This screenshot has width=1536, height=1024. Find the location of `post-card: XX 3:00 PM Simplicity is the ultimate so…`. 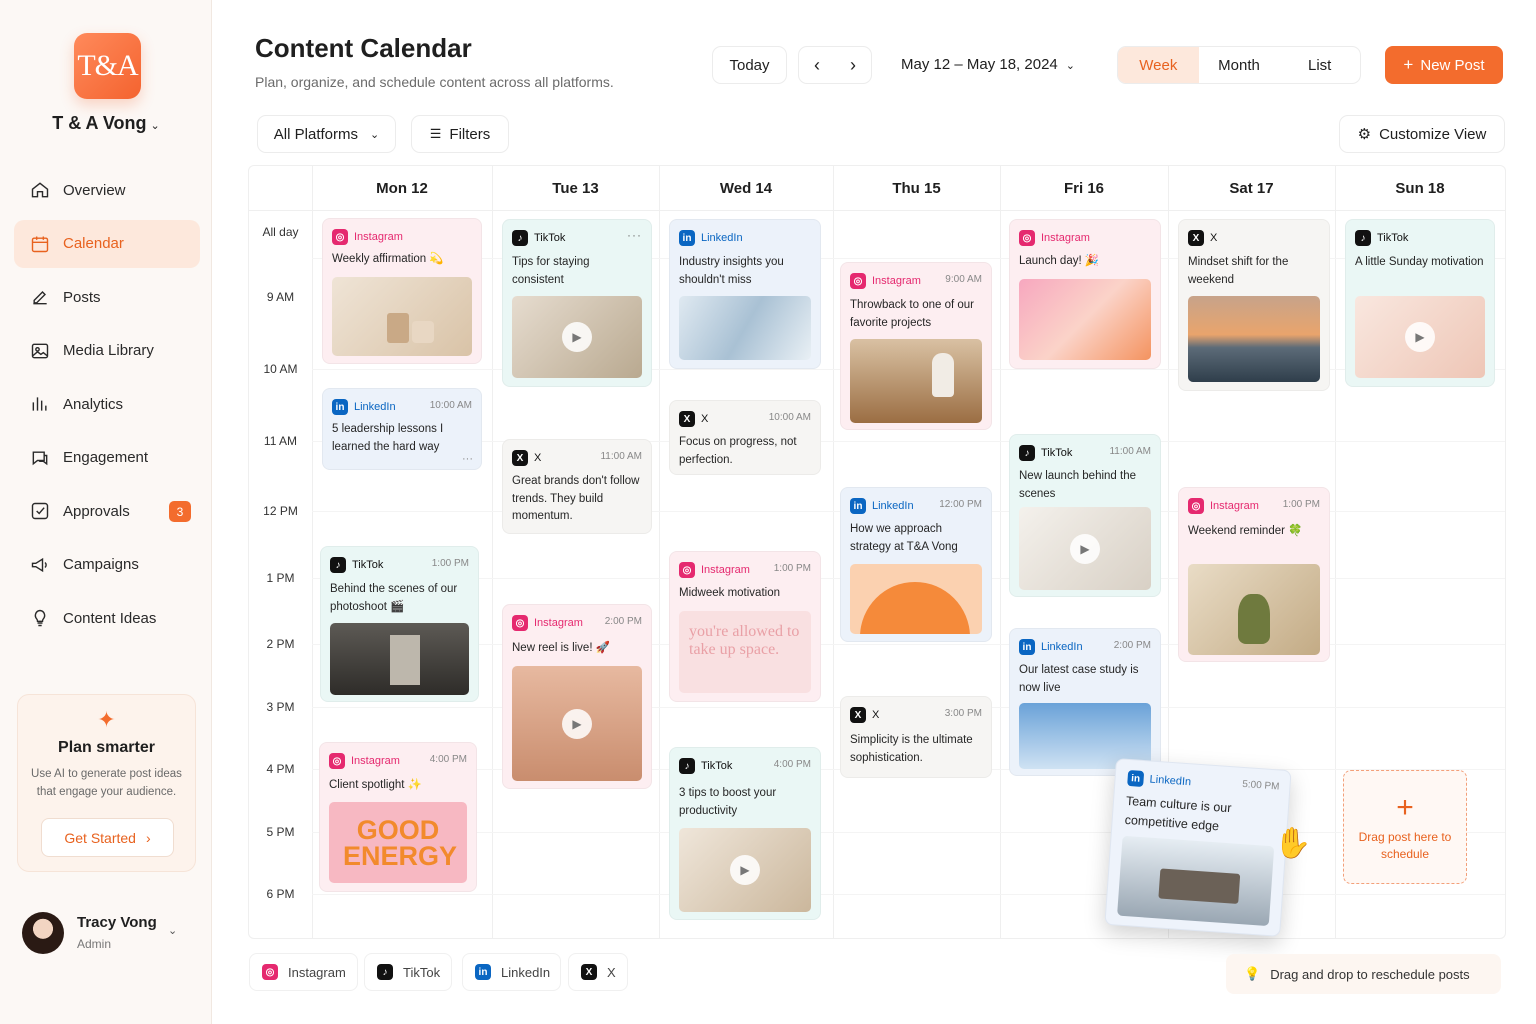

post-card: XX 3:00 PM Simplicity is the ultimate so… is located at coordinates (916, 737).